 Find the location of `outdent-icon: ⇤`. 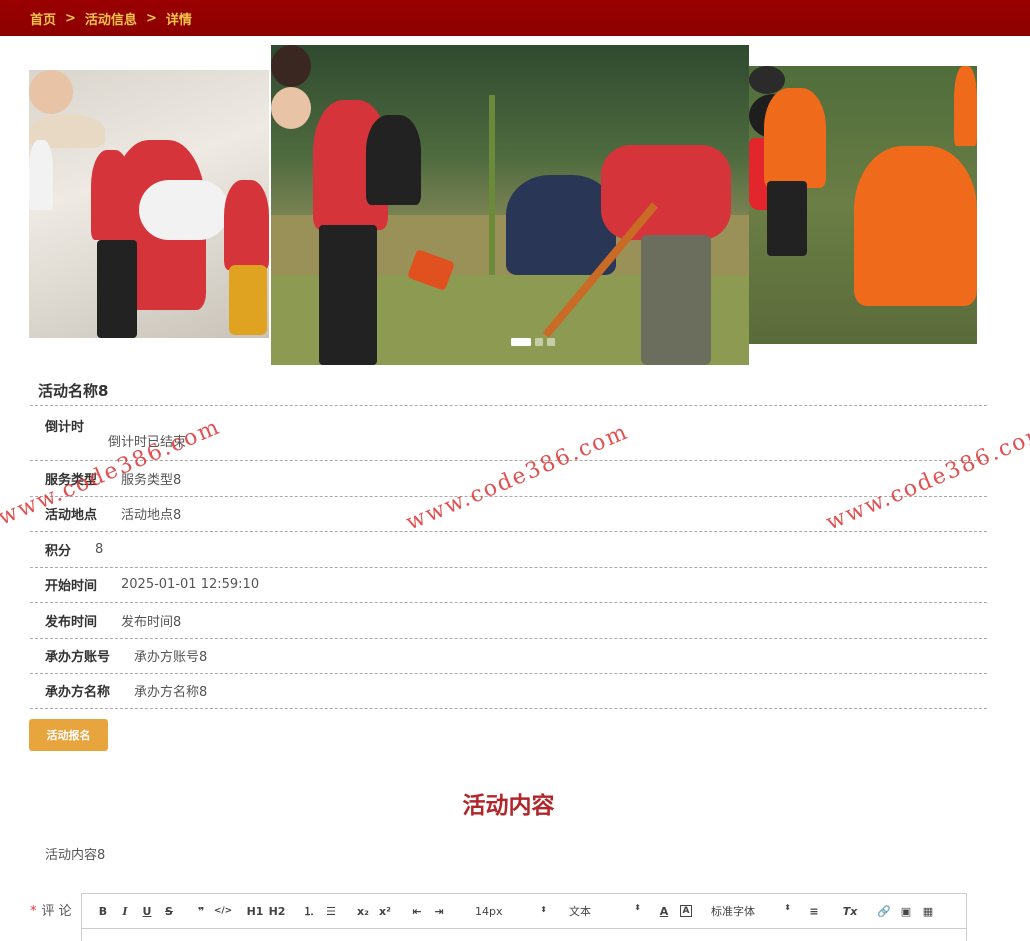

outdent-icon: ⇤ is located at coordinates (417, 911).